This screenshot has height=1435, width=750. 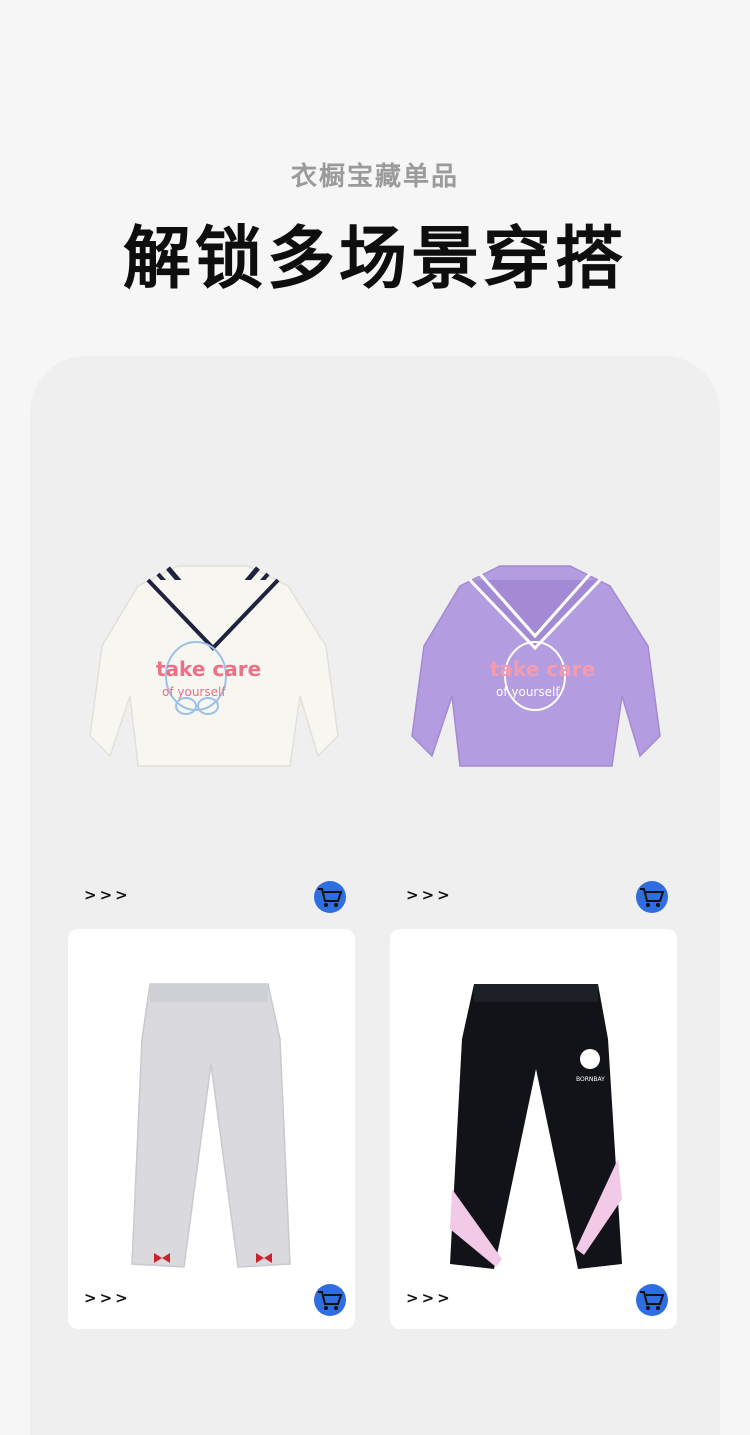 I want to click on black-pants-image: BORNBAY, so click(x=533, y=1109).